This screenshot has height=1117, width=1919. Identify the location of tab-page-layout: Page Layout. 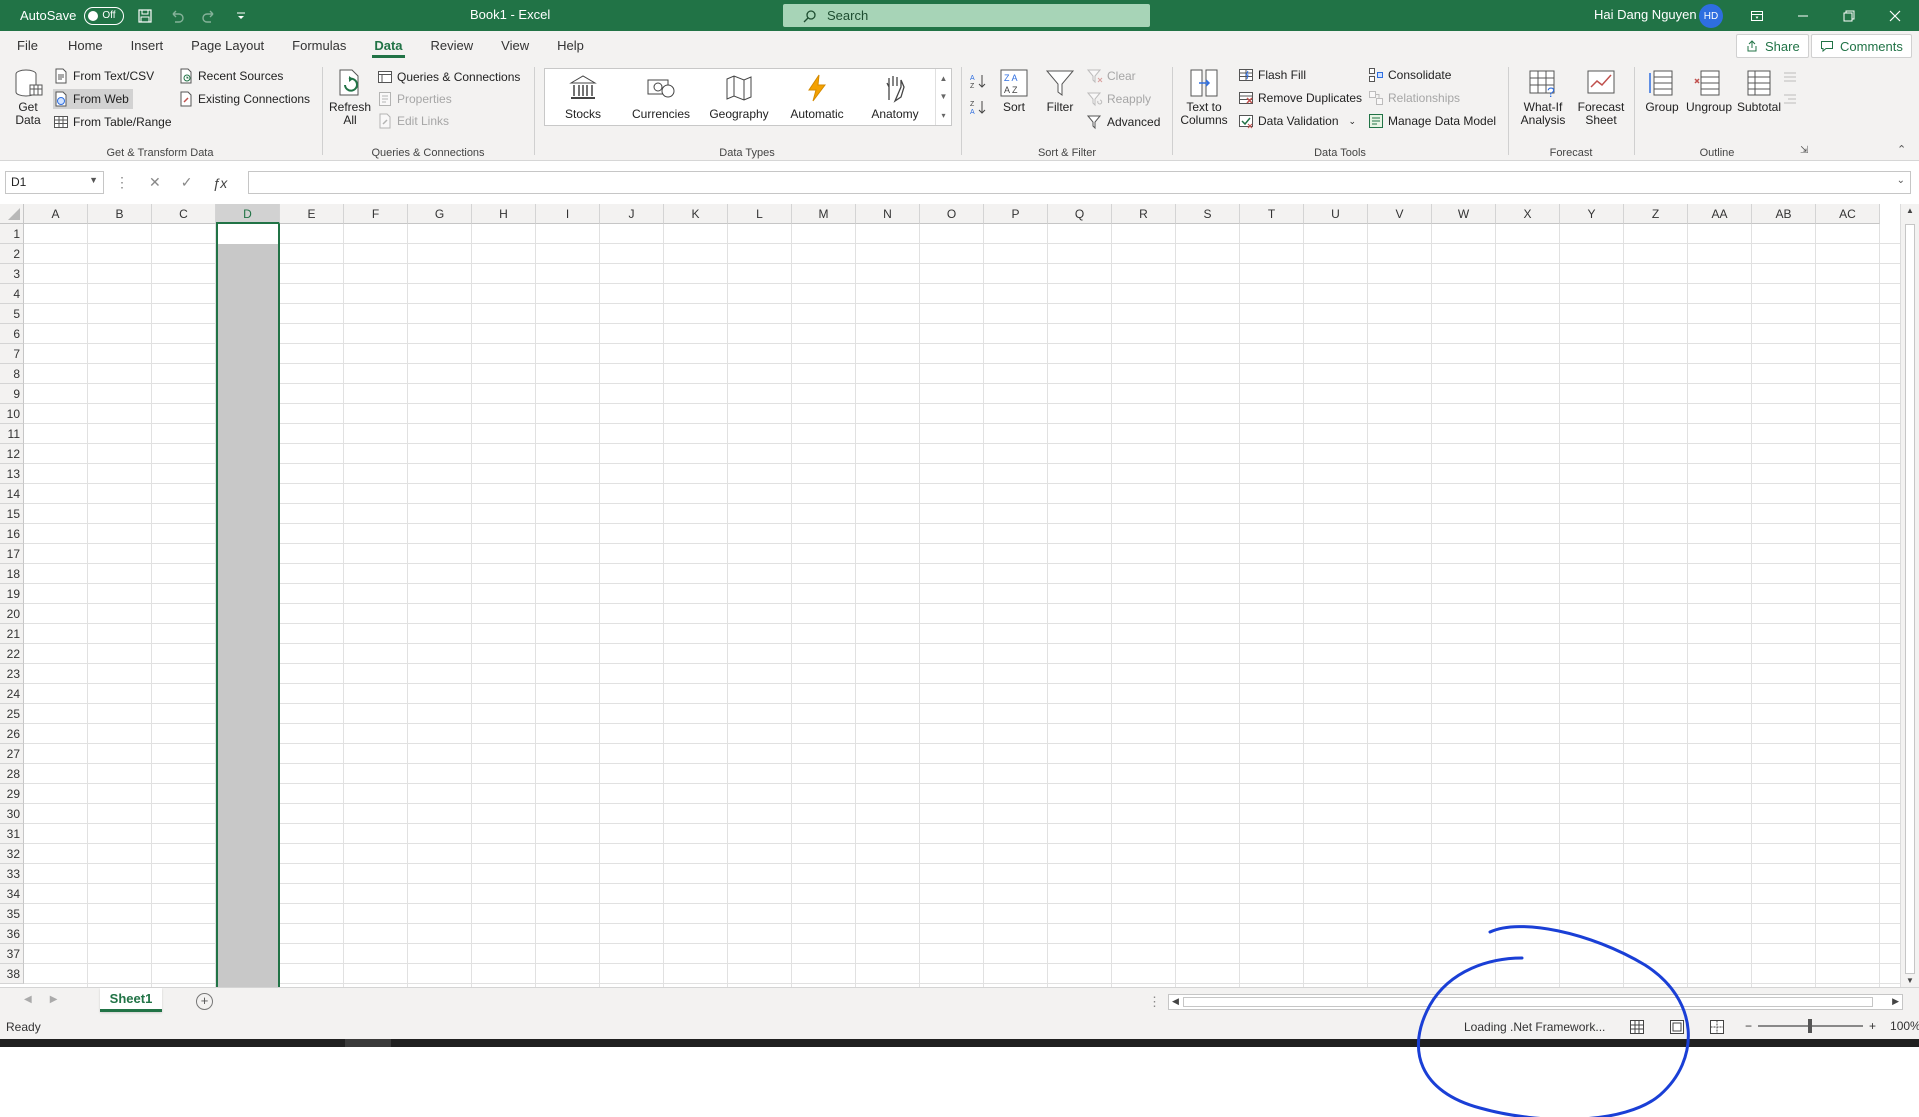
(227, 46).